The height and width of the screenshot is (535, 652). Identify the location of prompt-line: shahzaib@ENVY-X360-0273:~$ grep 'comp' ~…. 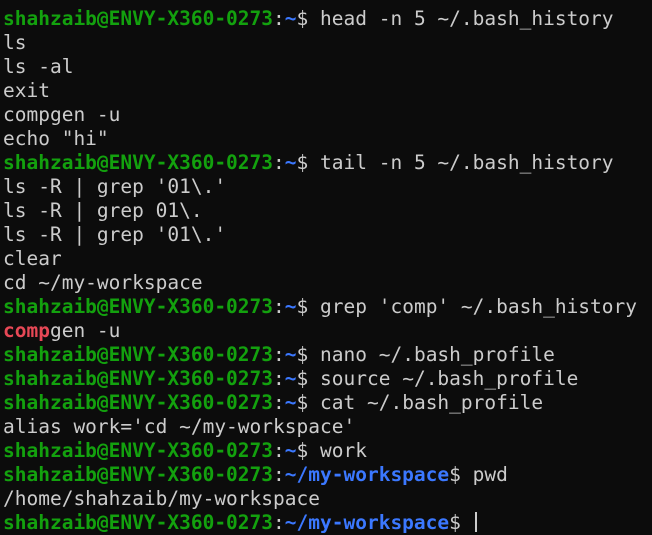
(327, 307).